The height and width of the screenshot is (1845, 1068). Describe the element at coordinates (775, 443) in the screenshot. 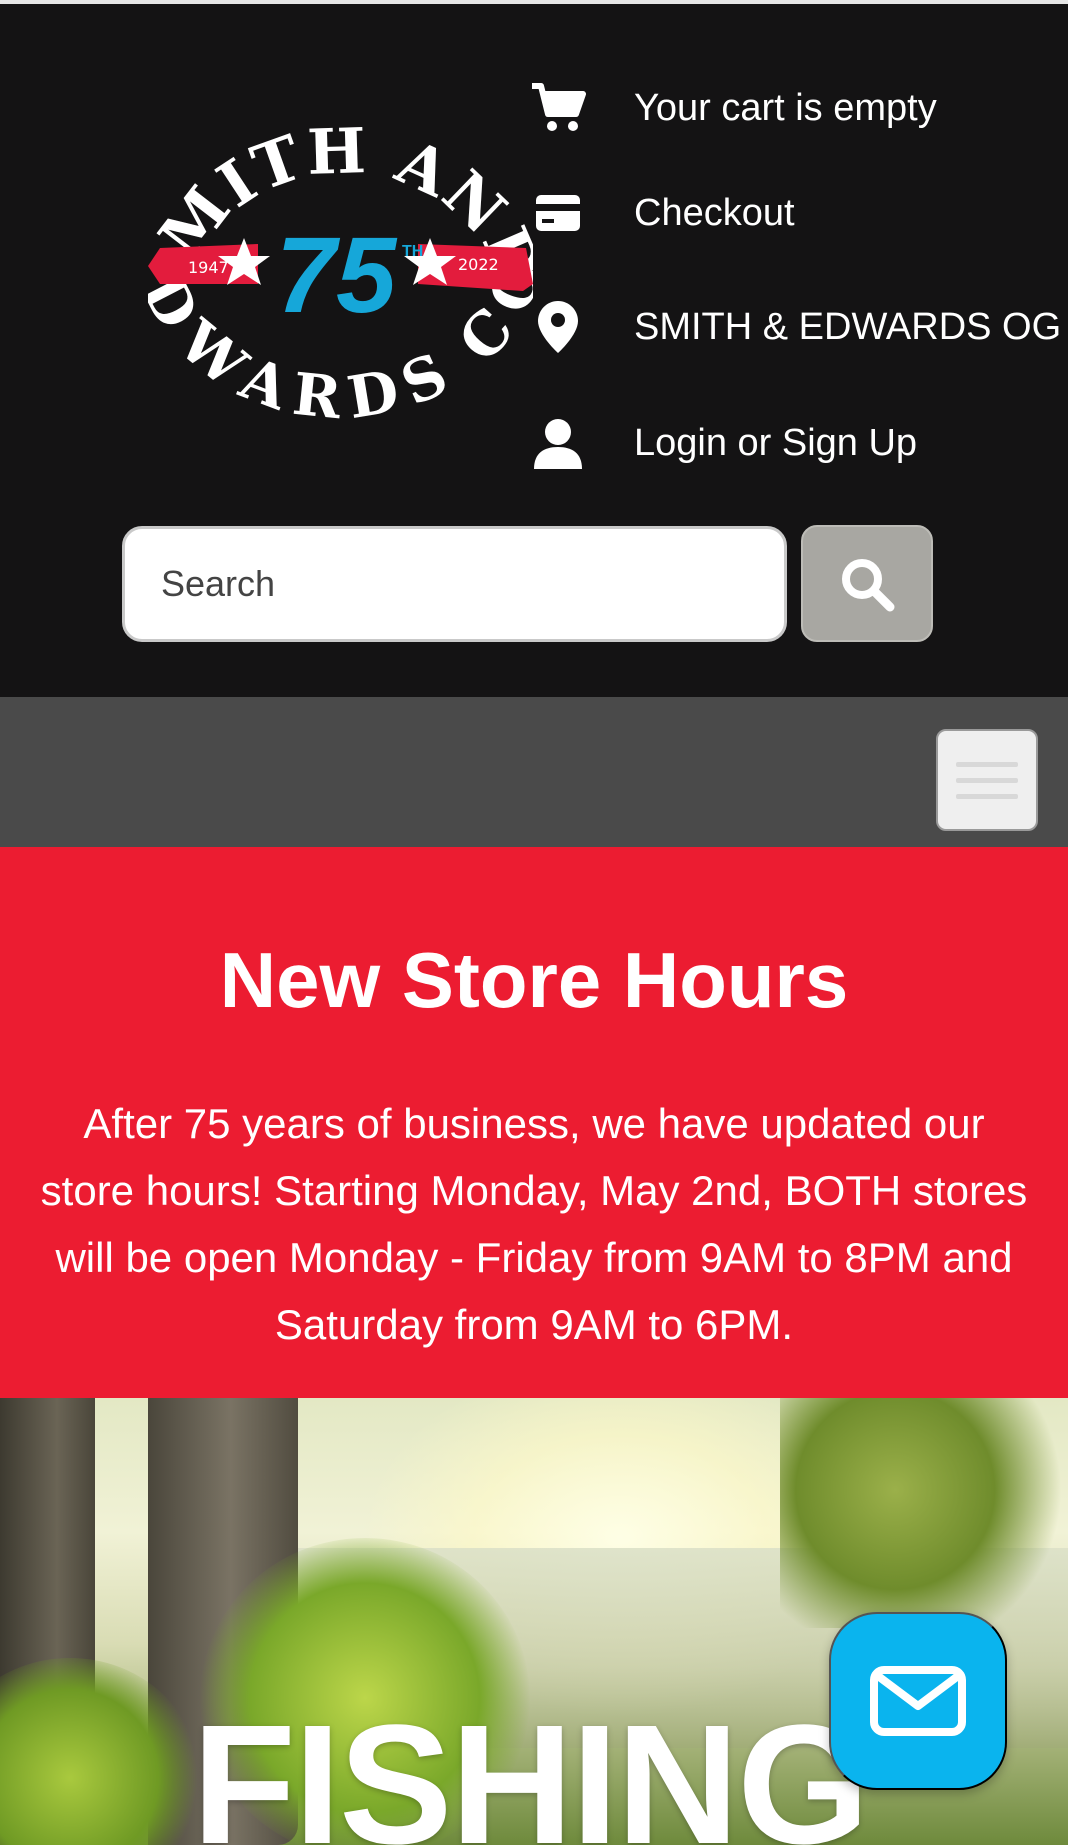

I see `account-label: Login or Sign Up` at that location.